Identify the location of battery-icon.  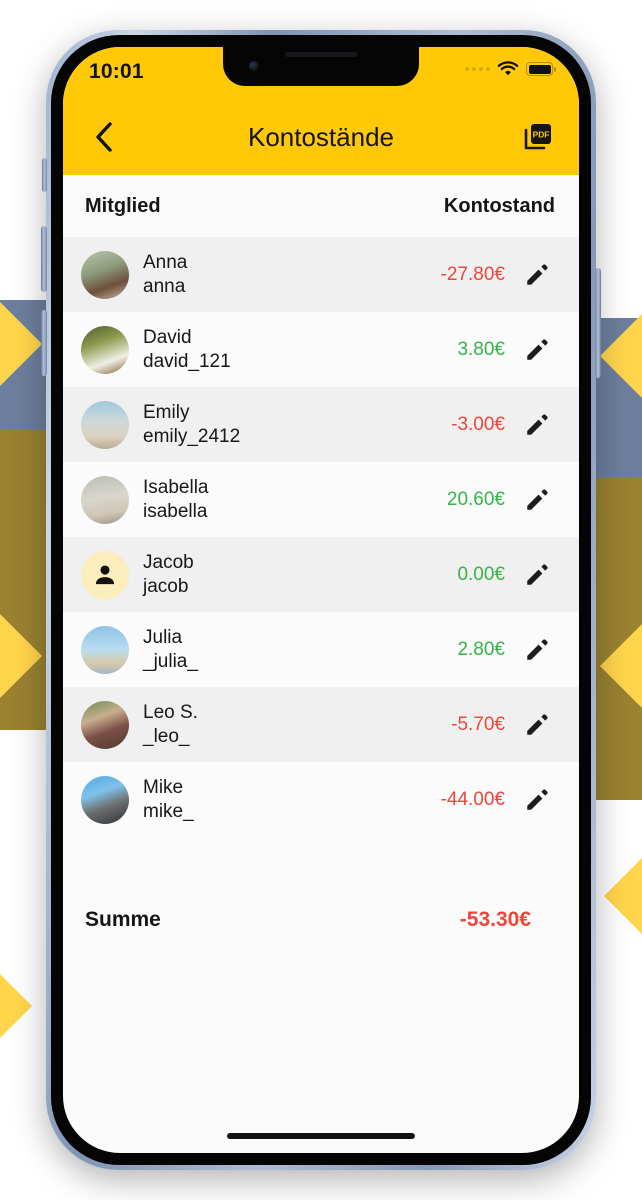
(541, 69).